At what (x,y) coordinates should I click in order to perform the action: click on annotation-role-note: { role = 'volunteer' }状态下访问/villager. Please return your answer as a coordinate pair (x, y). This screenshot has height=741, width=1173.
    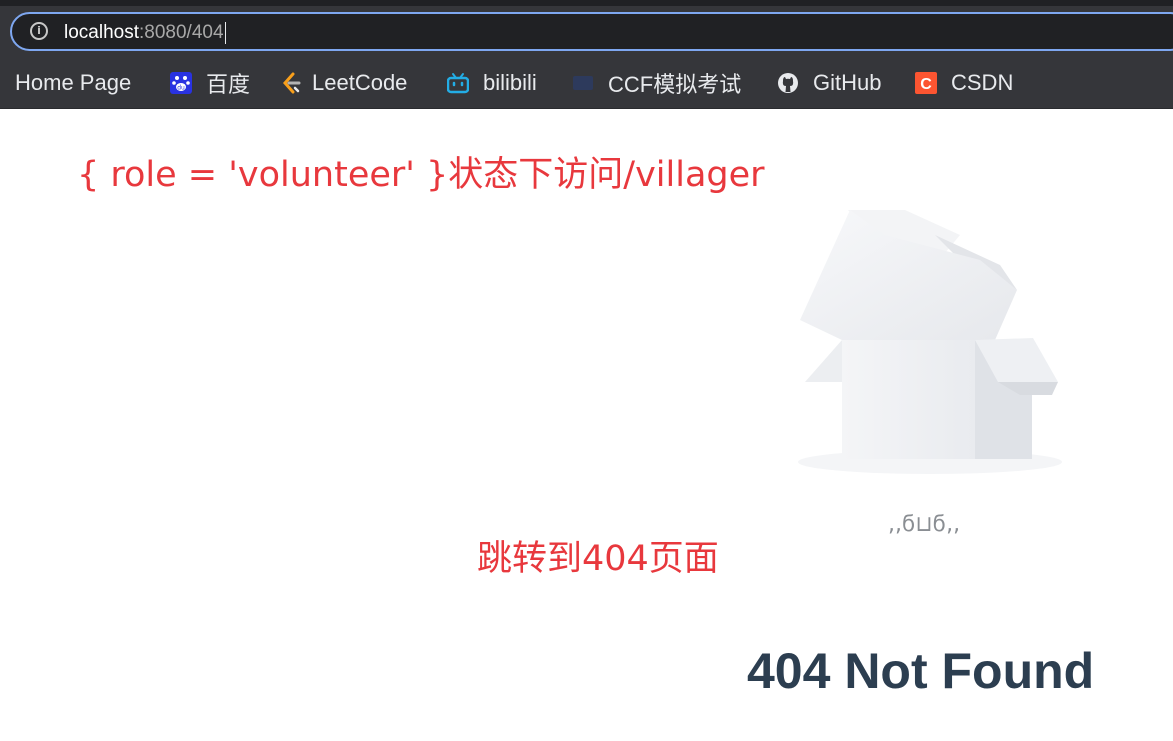
    Looking at the image, I should click on (421, 175).